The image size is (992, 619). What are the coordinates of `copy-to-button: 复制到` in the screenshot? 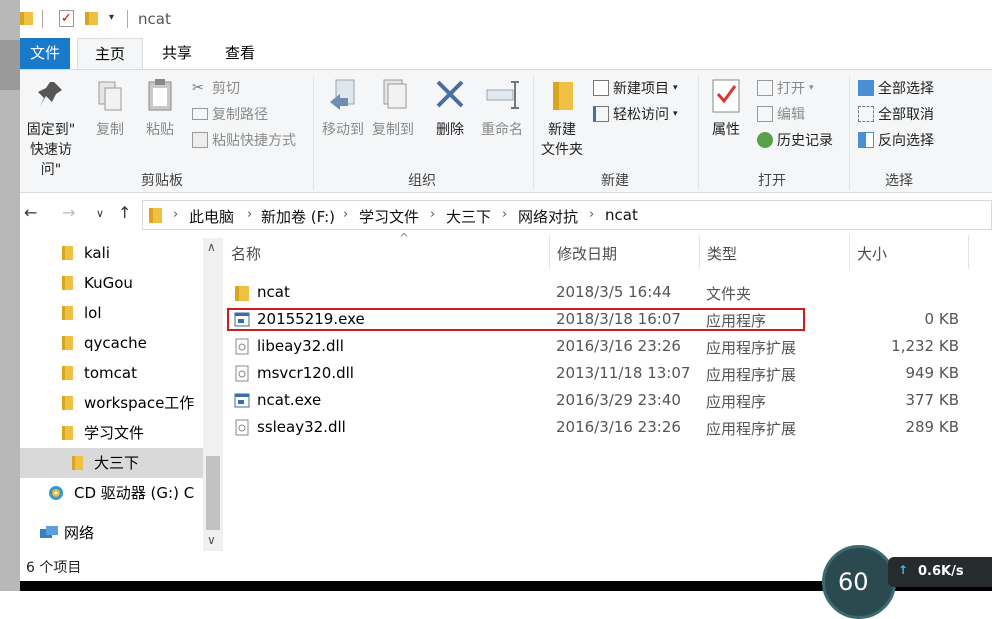 It's located at (393, 108).